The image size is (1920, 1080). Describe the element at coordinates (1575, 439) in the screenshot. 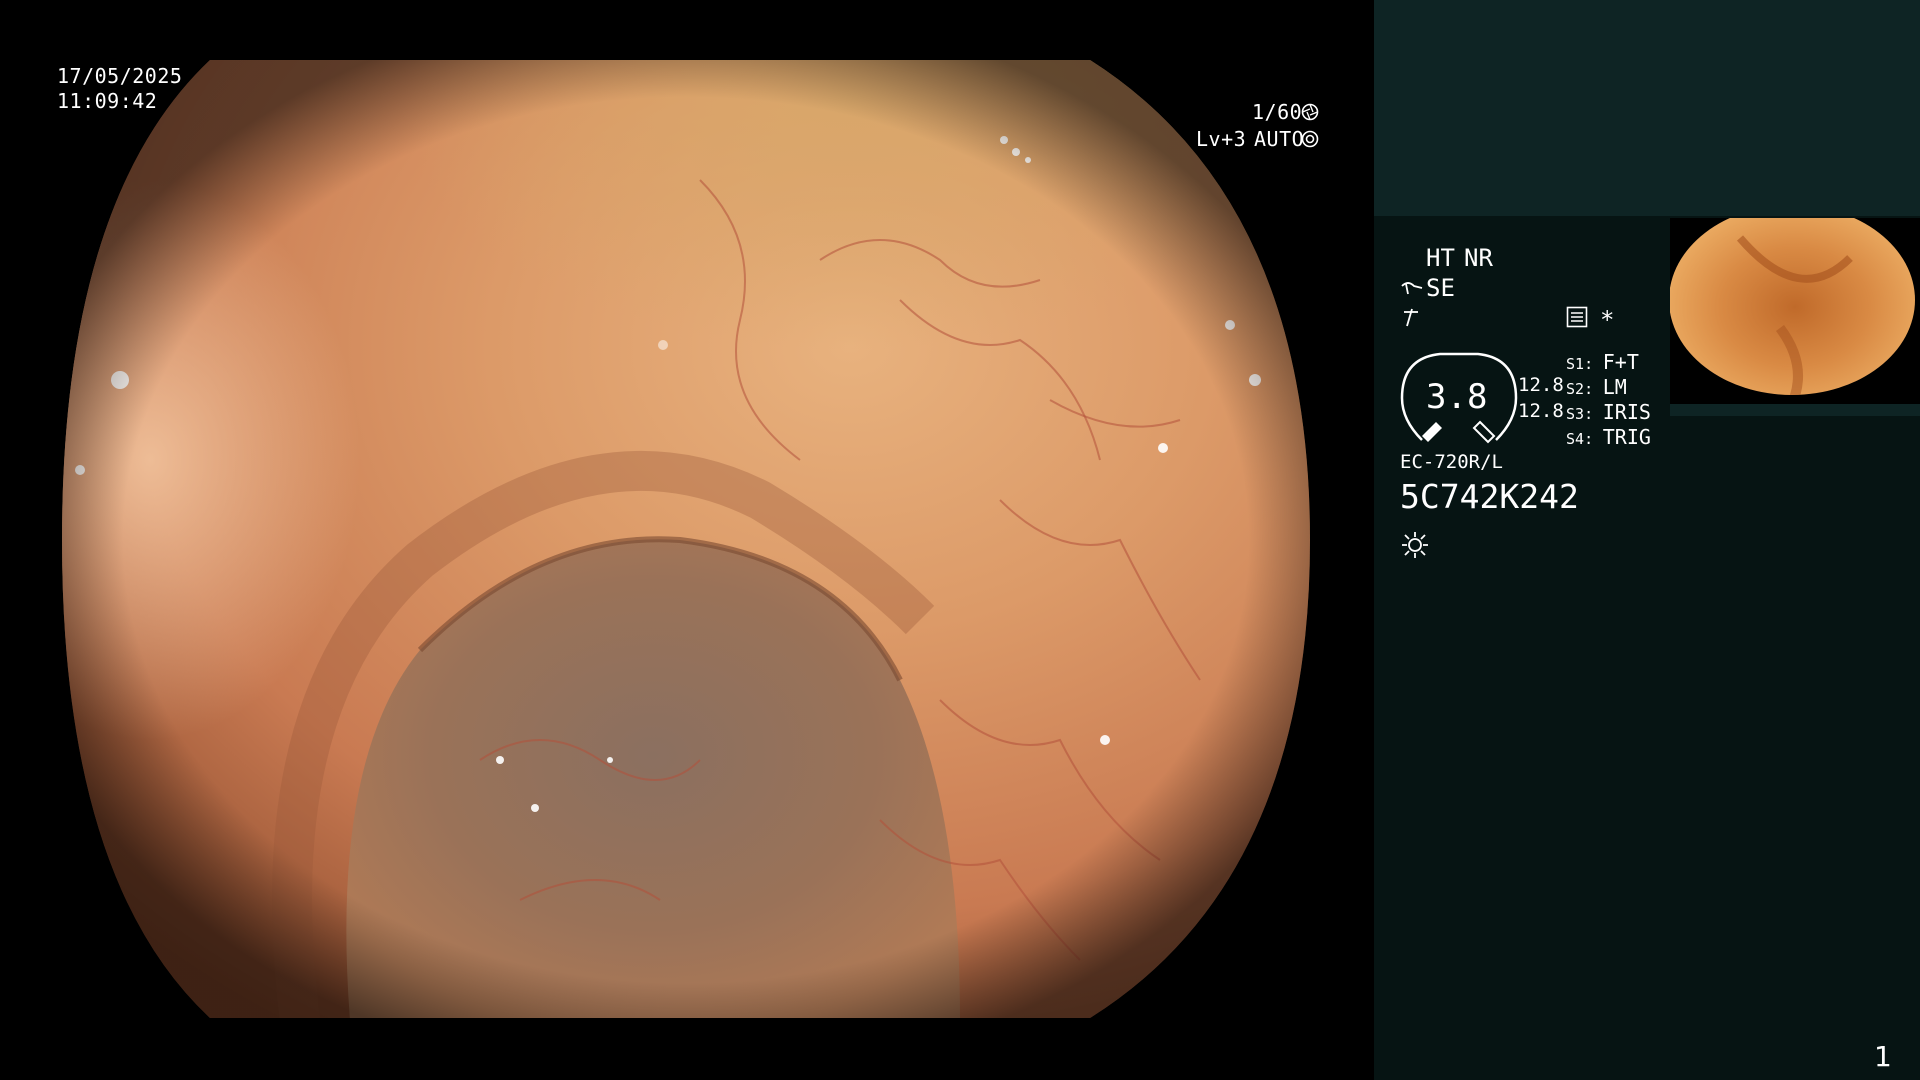

I see `switch-key: S4` at that location.